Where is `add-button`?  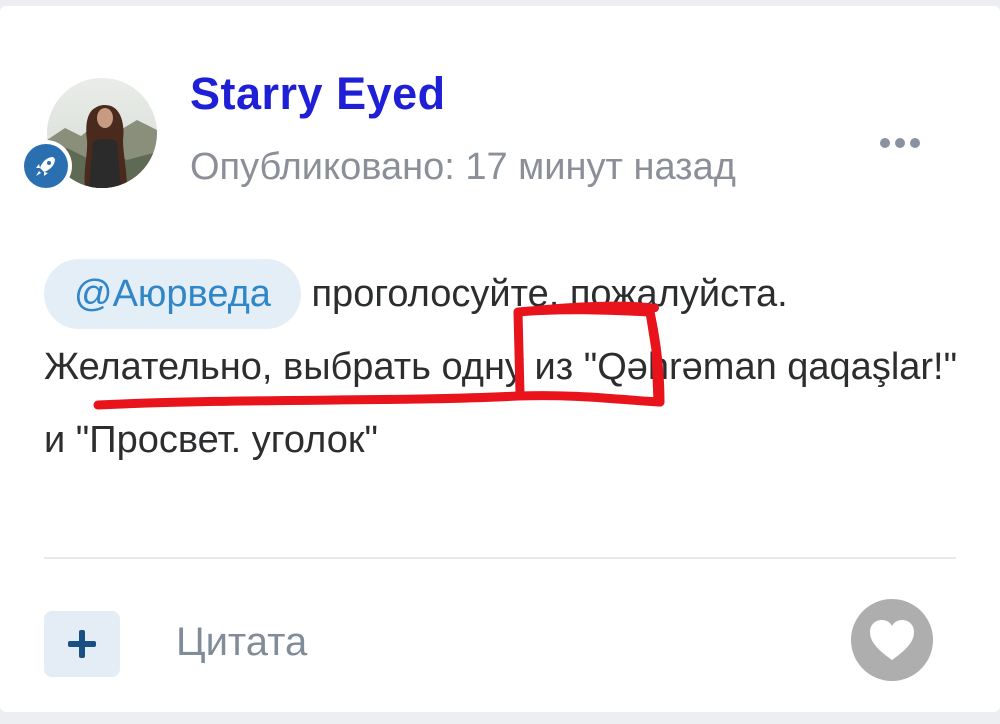 add-button is located at coordinates (82, 644).